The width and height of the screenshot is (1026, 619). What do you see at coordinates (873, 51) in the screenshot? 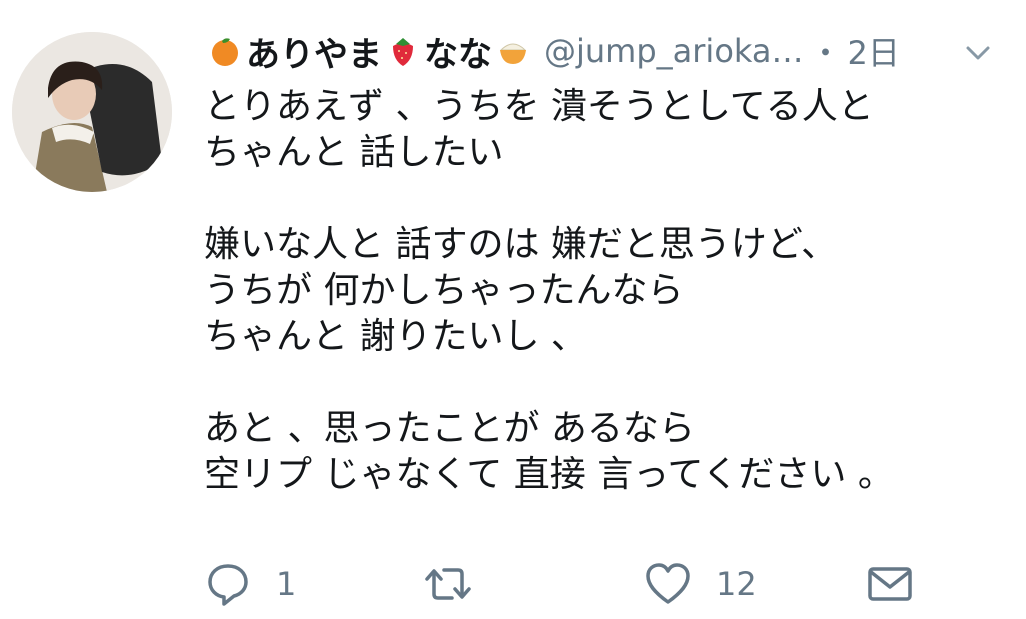
I see `tweet-timestamp: 2日` at bounding box center [873, 51].